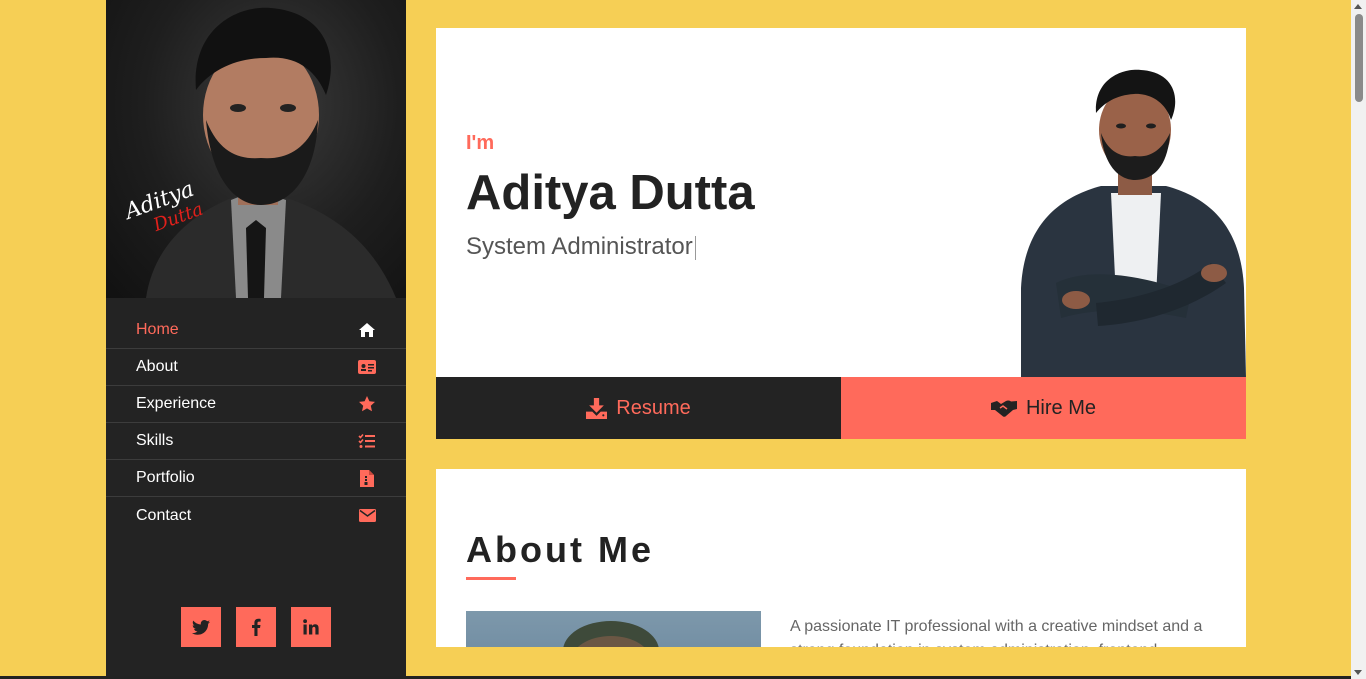  Describe the element at coordinates (367, 367) in the screenshot. I see `id-card-icon` at that location.